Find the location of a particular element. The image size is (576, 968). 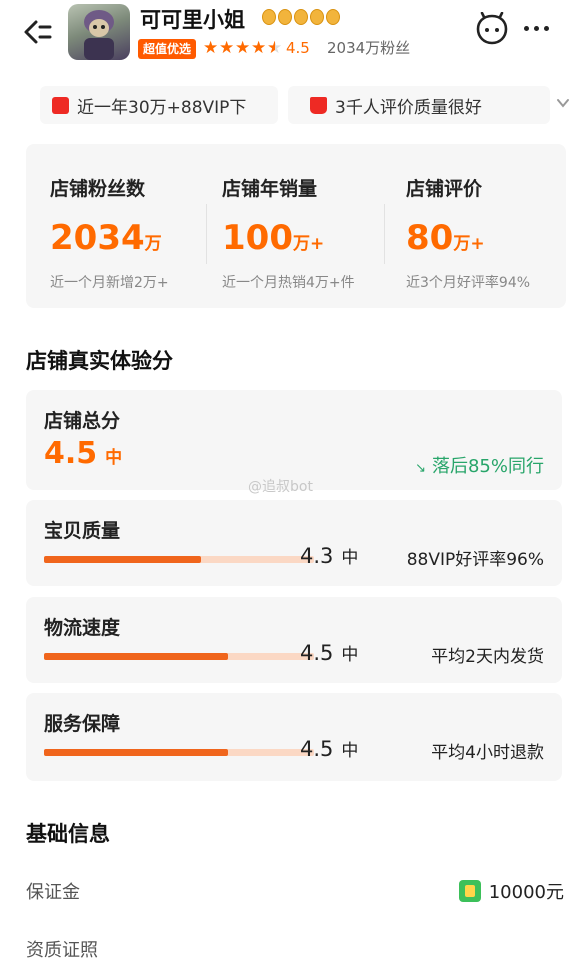

trend-down-icon: ↘ is located at coordinates (420, 468).